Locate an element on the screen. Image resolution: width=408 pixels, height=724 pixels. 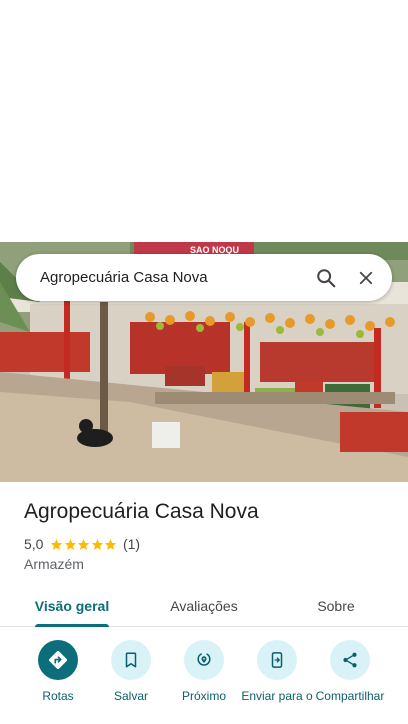
rating-stars is located at coordinates (84, 544).